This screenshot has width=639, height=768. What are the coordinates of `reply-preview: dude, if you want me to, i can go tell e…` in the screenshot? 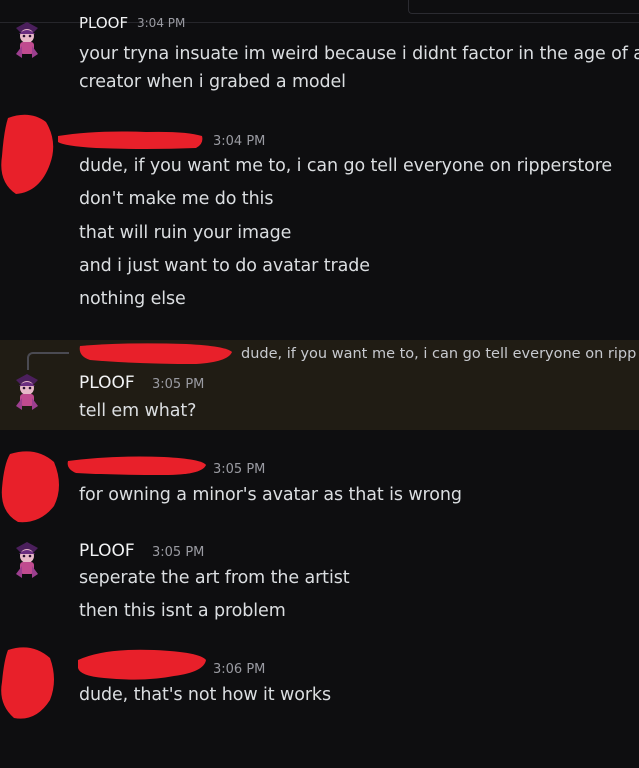 It's located at (438, 354).